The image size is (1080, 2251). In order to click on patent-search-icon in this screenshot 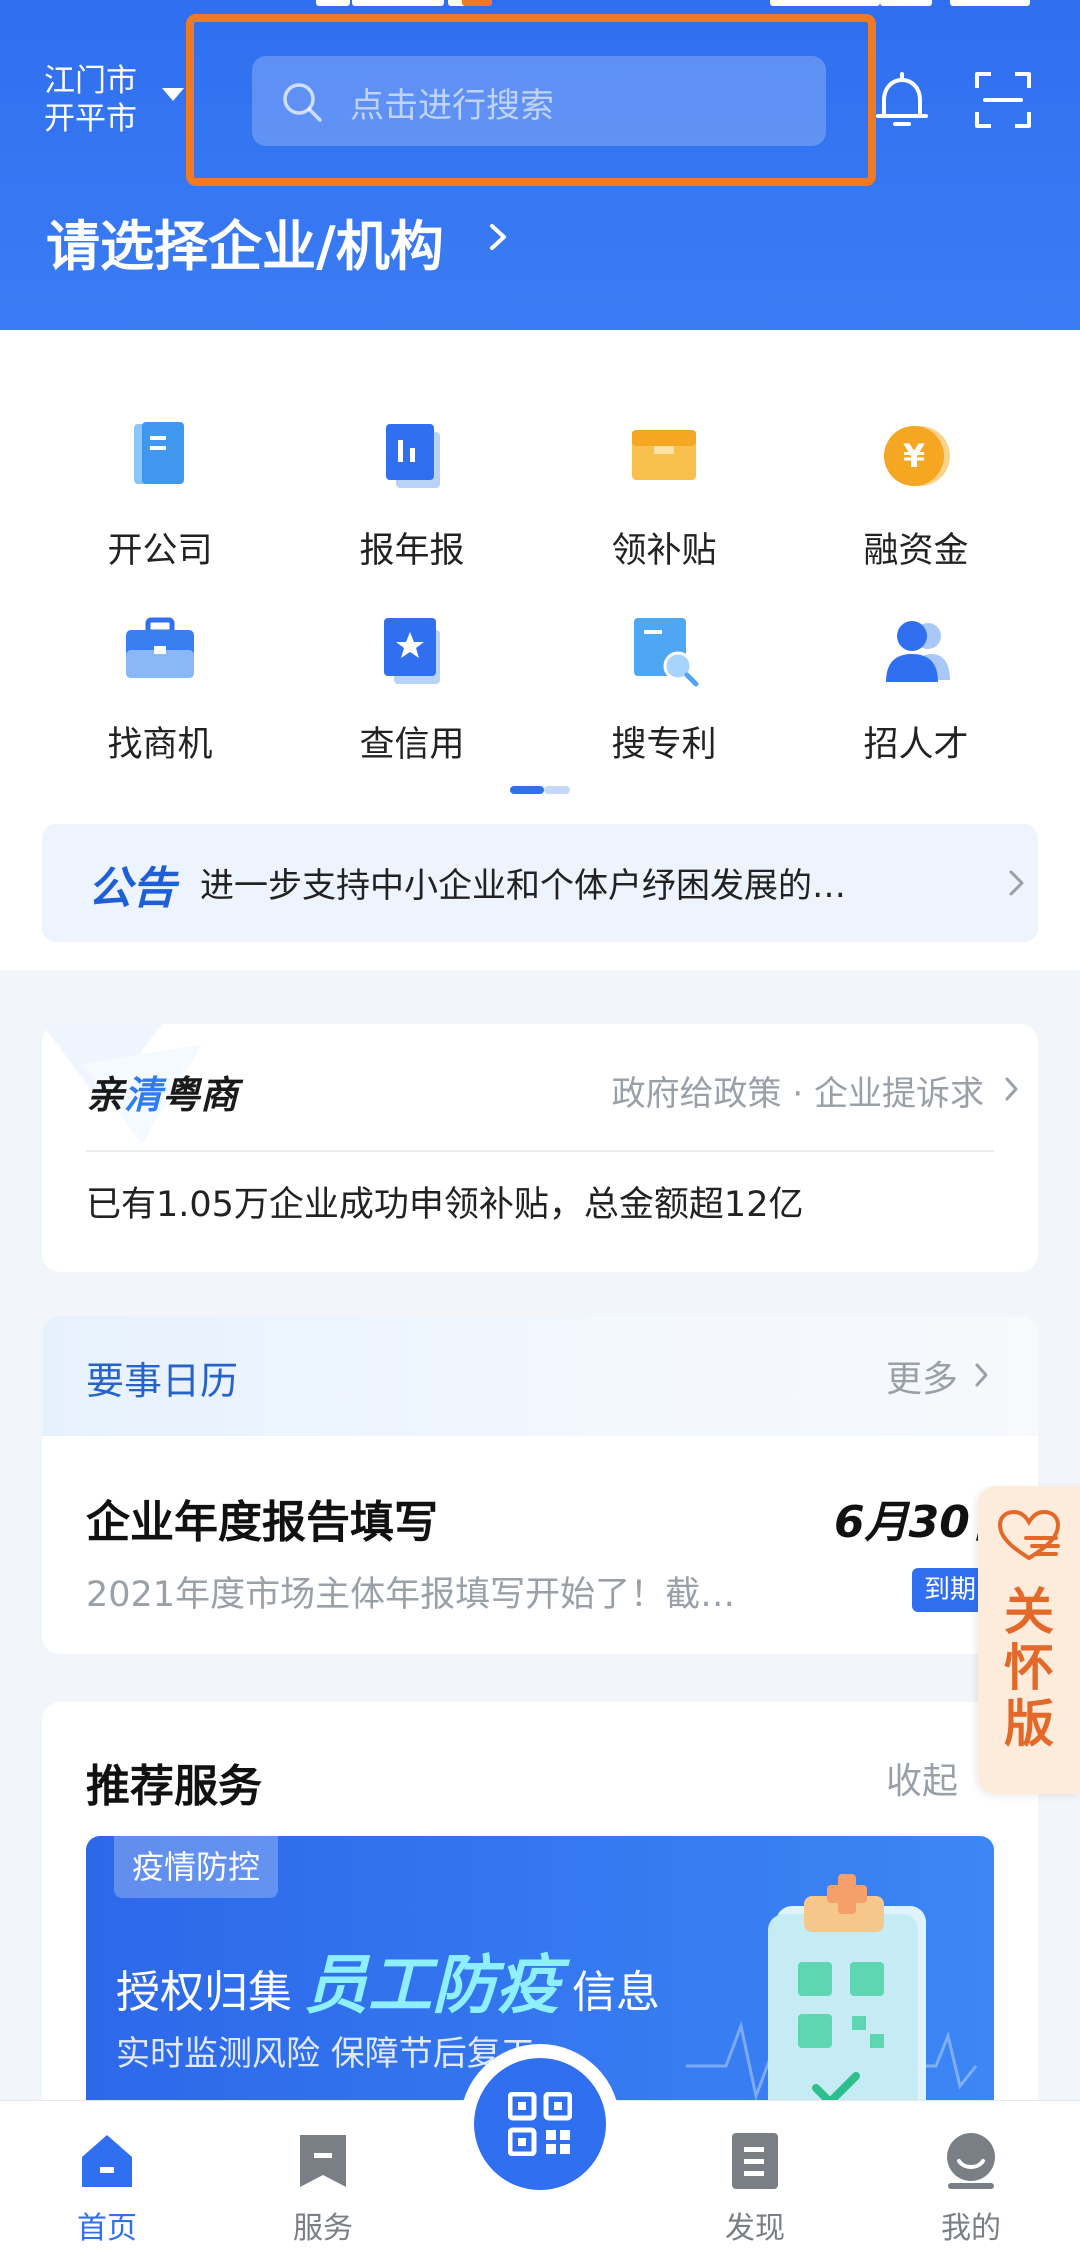, I will do `click(666, 652)`.